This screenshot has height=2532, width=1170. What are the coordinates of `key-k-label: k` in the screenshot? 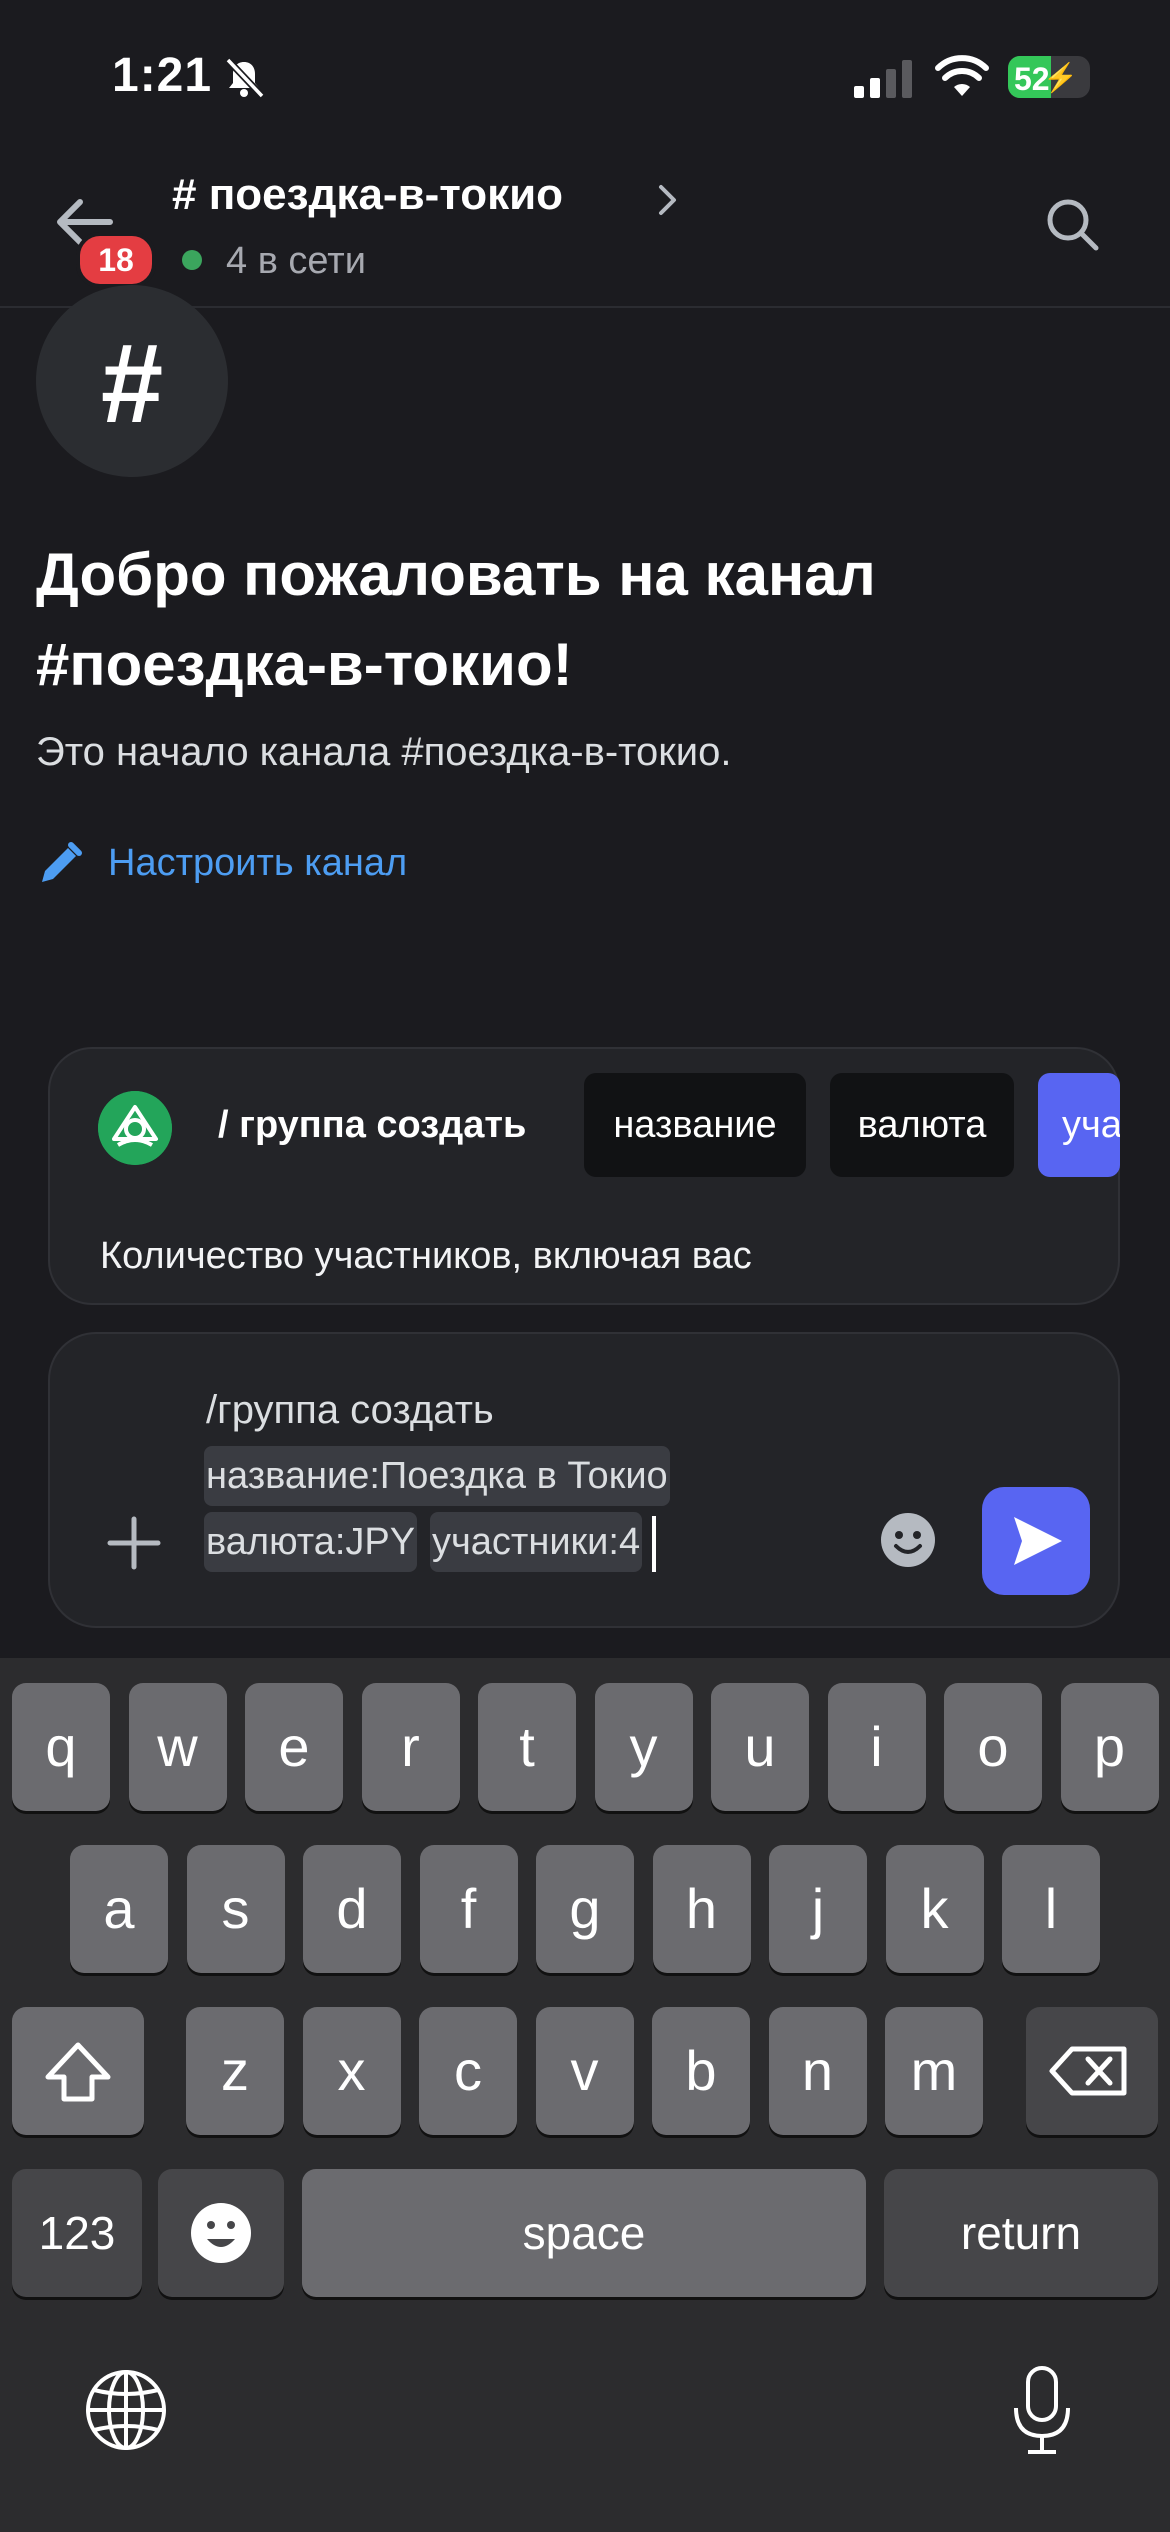 It's located at (934, 1908).